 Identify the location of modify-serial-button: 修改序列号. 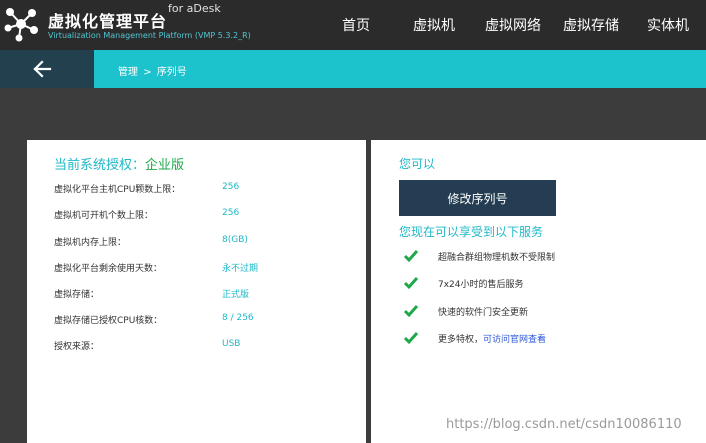
(477, 198).